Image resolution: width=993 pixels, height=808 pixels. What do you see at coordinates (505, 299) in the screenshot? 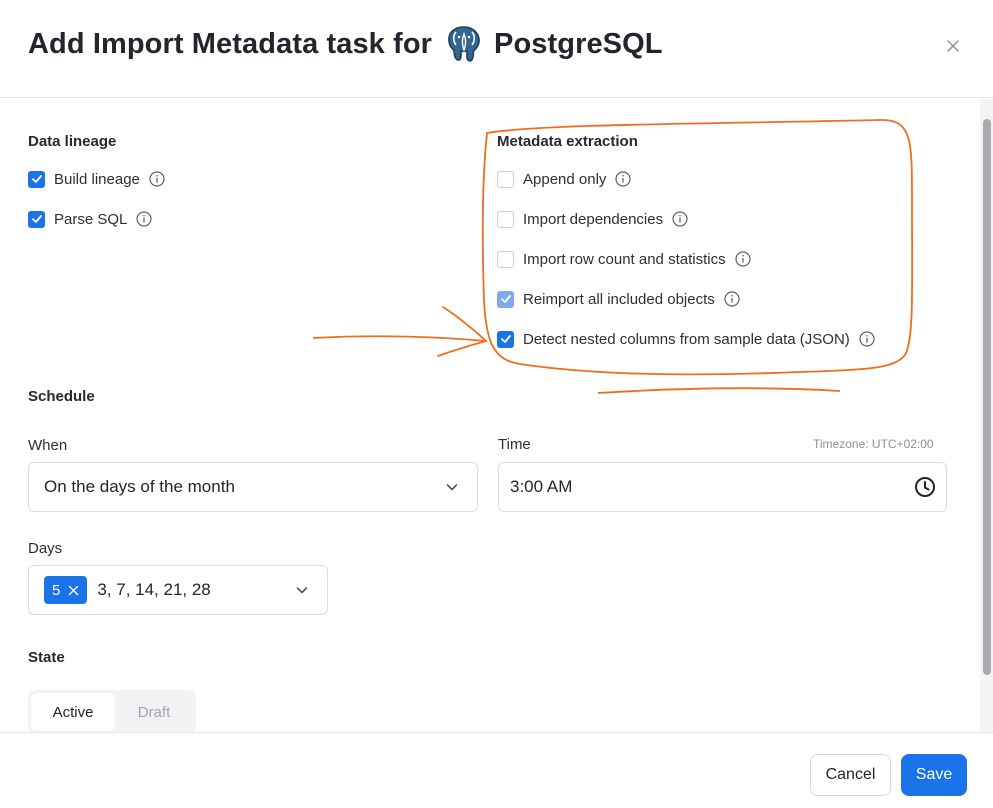
I see `reimport-all-checkbox` at bounding box center [505, 299].